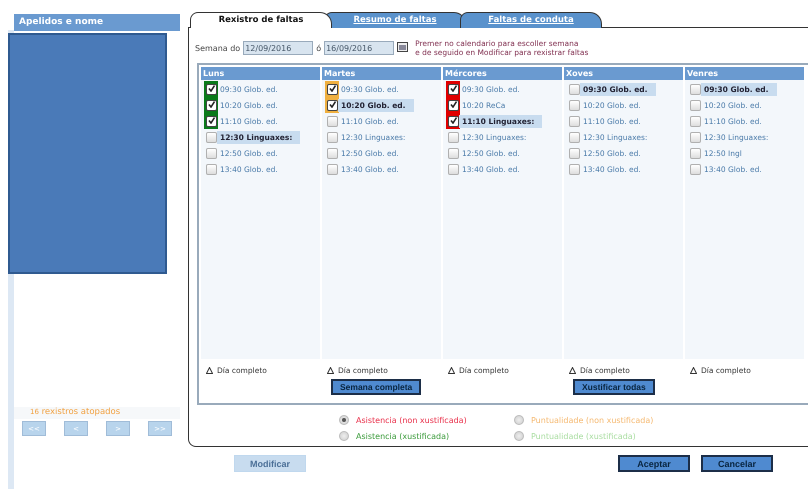 This screenshot has height=489, width=808. I want to click on day-header: Luns, so click(260, 73).